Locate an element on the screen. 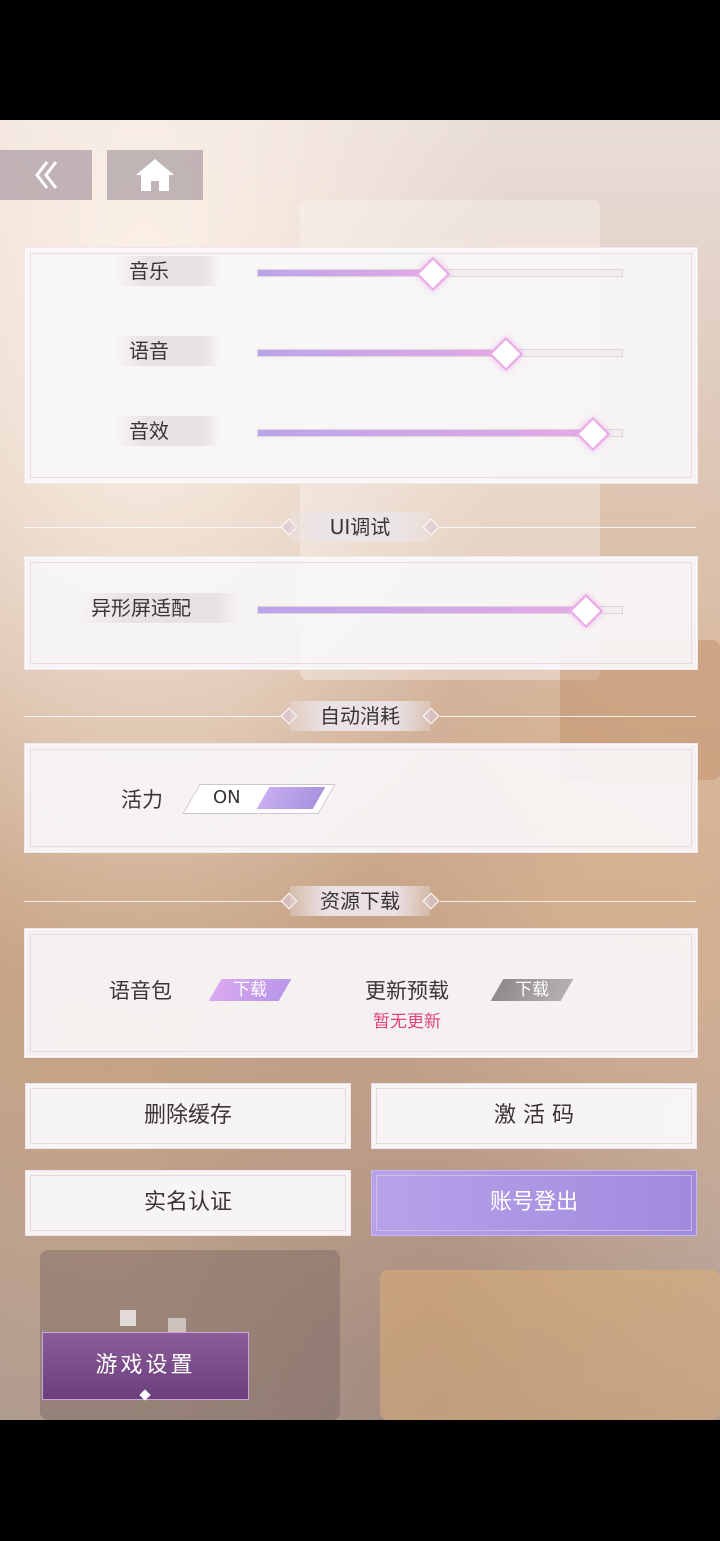  real-name-verify-button: 实名认证 is located at coordinates (188, 1203).